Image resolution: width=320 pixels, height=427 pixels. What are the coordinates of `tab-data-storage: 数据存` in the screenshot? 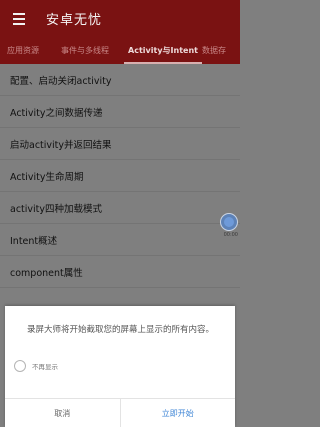 It's located at (221, 50).